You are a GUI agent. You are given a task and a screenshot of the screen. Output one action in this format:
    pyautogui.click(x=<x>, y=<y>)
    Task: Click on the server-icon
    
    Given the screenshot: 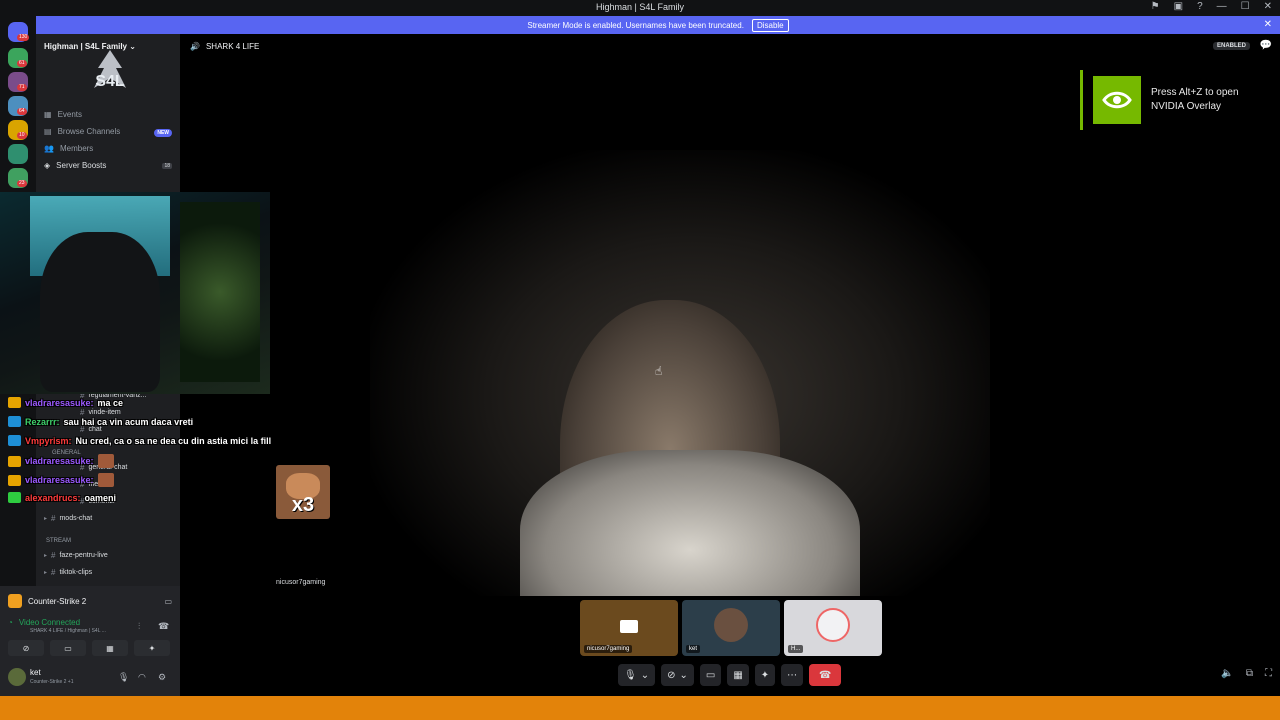 What is the action you would take?
    pyautogui.click(x=18, y=154)
    